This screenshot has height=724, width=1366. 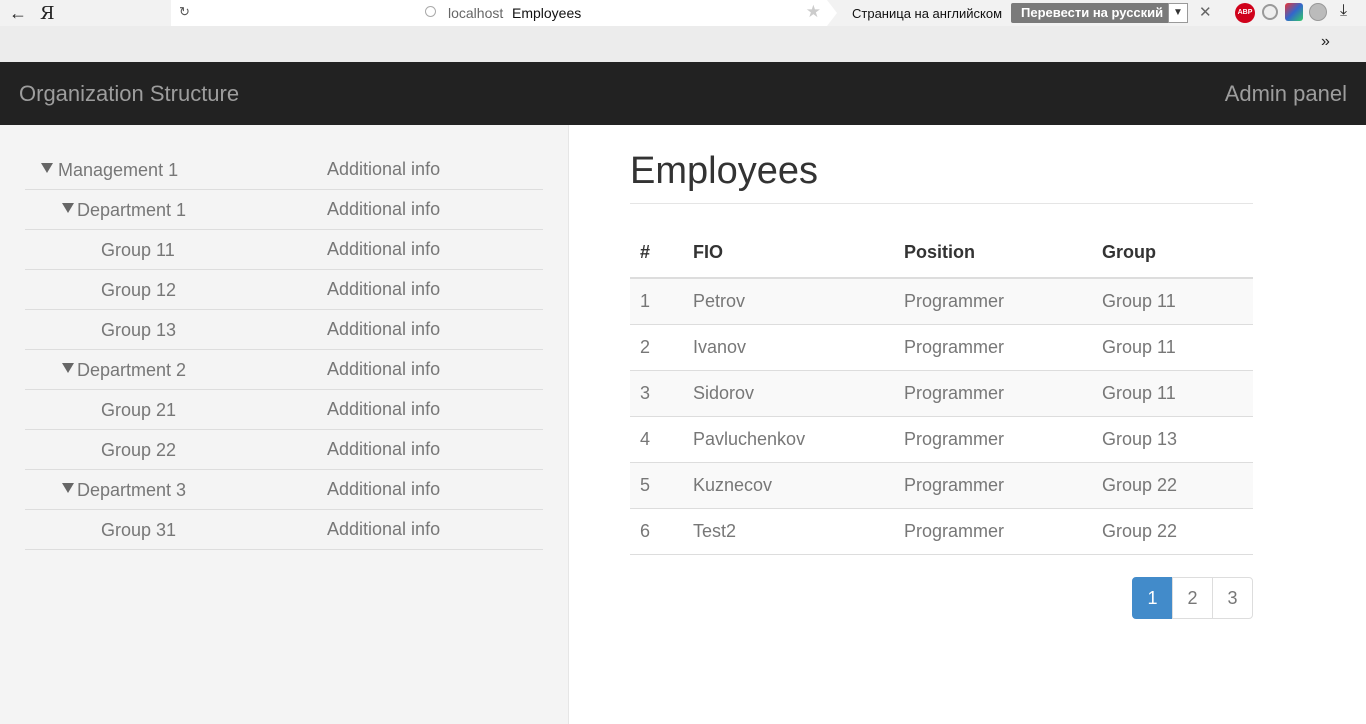 I want to click on table-row: 4 Pavluchenkov Programmer Group 13, so click(x=941, y=439).